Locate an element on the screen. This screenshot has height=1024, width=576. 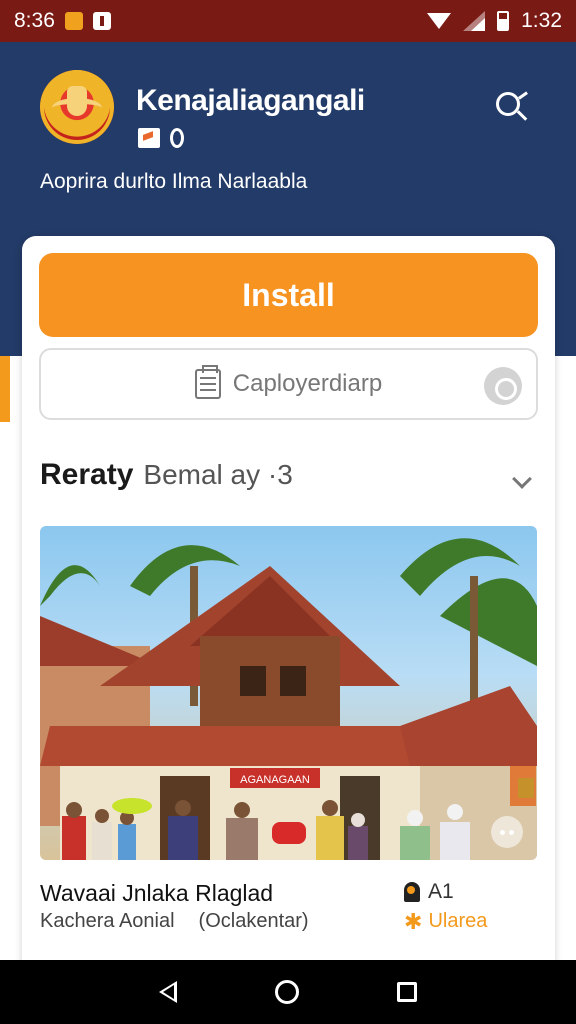
install-button: Install is located at coordinates (288, 295).